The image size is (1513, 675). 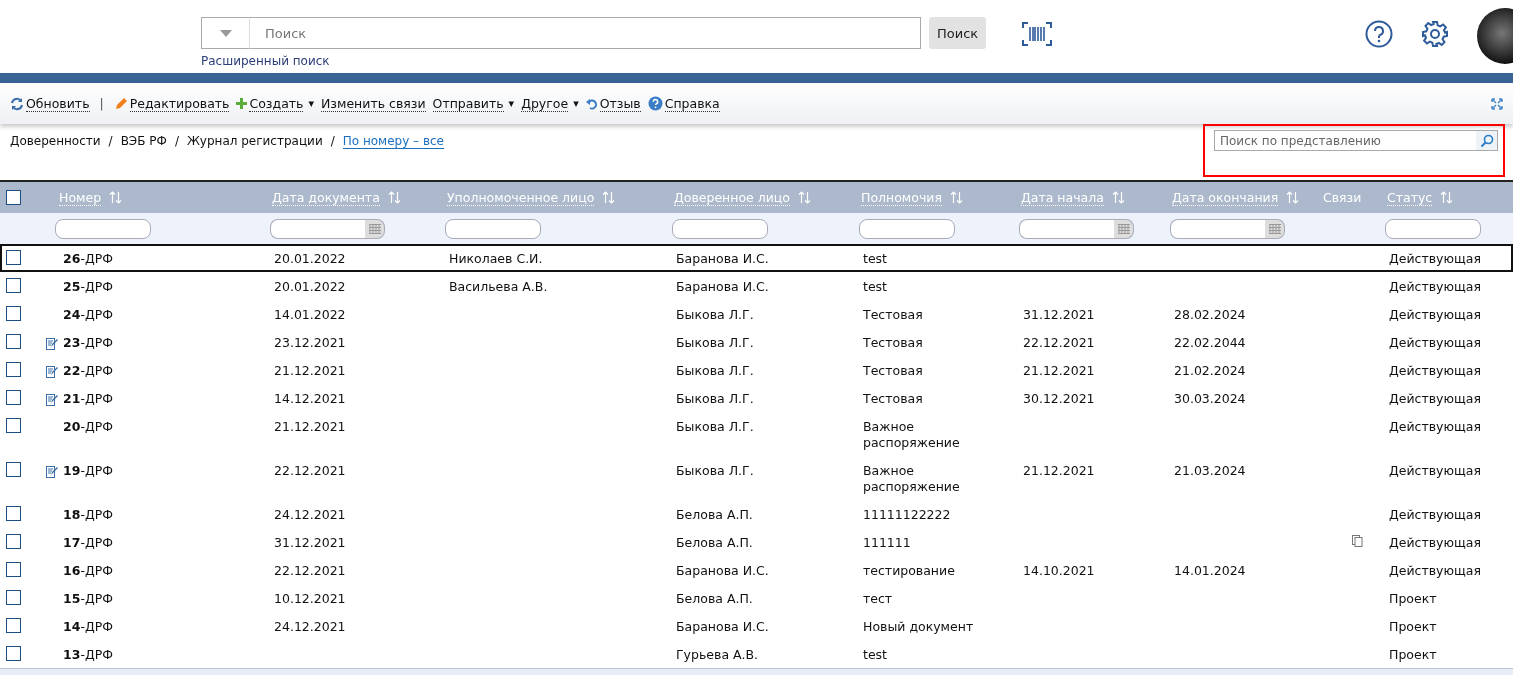 What do you see at coordinates (756, 314) in the screenshot?
I see `table-row: 24-ДРФ 14.01.2022 Быкова Л.Г. Тестовая 31.12.2021 28.02.2024 Действующая` at bounding box center [756, 314].